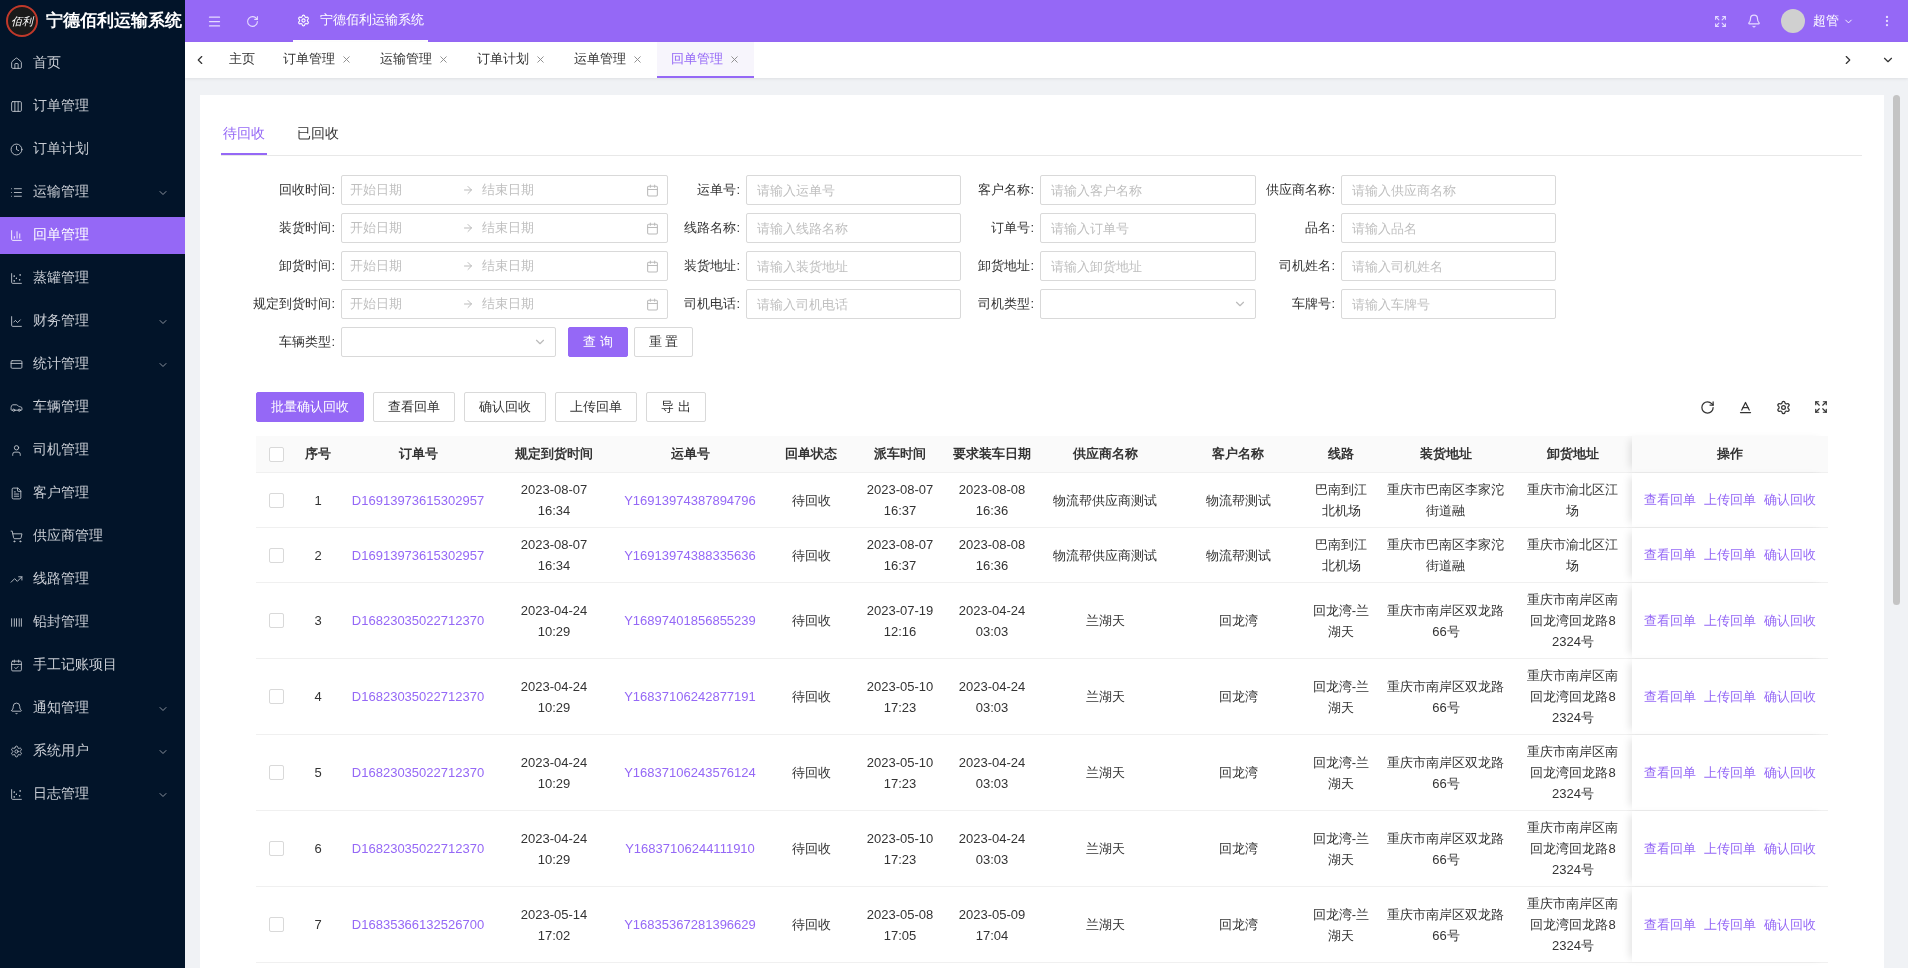  What do you see at coordinates (92, 536) in the screenshot?
I see `sidebar-item: 供应商管理` at bounding box center [92, 536].